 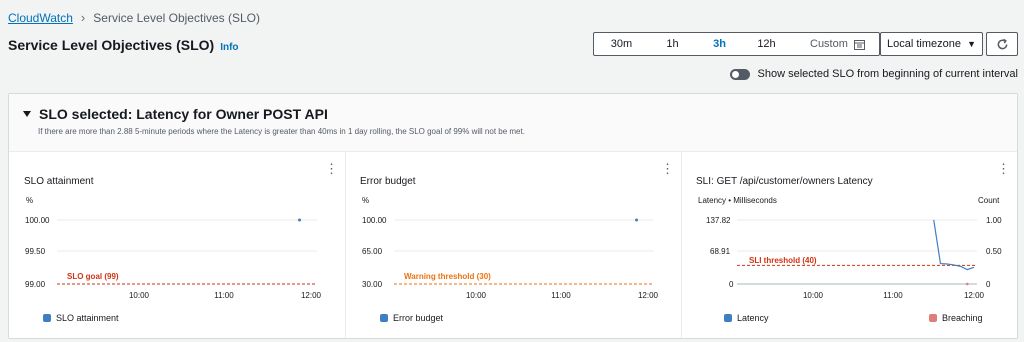 I want to click on y-axis-right-unit: Count, so click(x=989, y=200).